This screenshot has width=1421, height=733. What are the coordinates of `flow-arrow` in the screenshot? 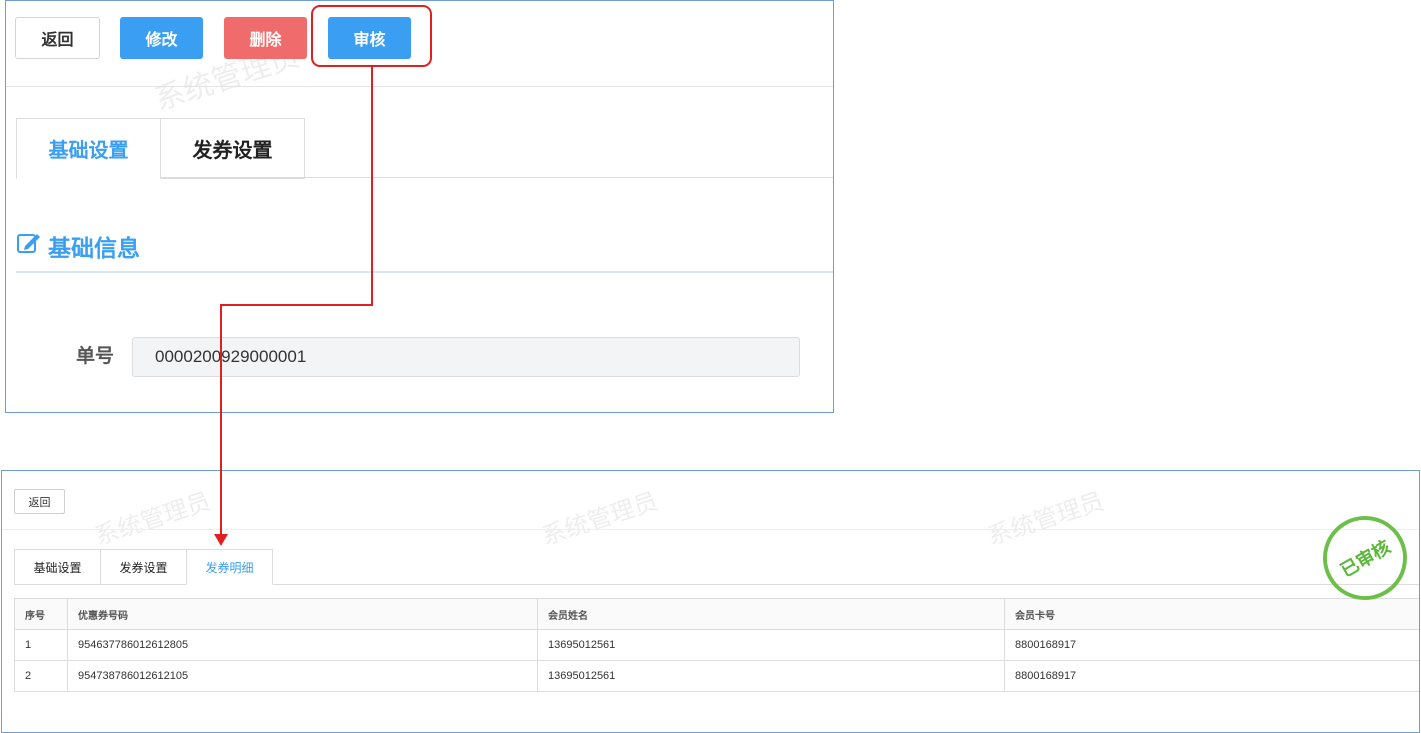 It's located at (293, 306).